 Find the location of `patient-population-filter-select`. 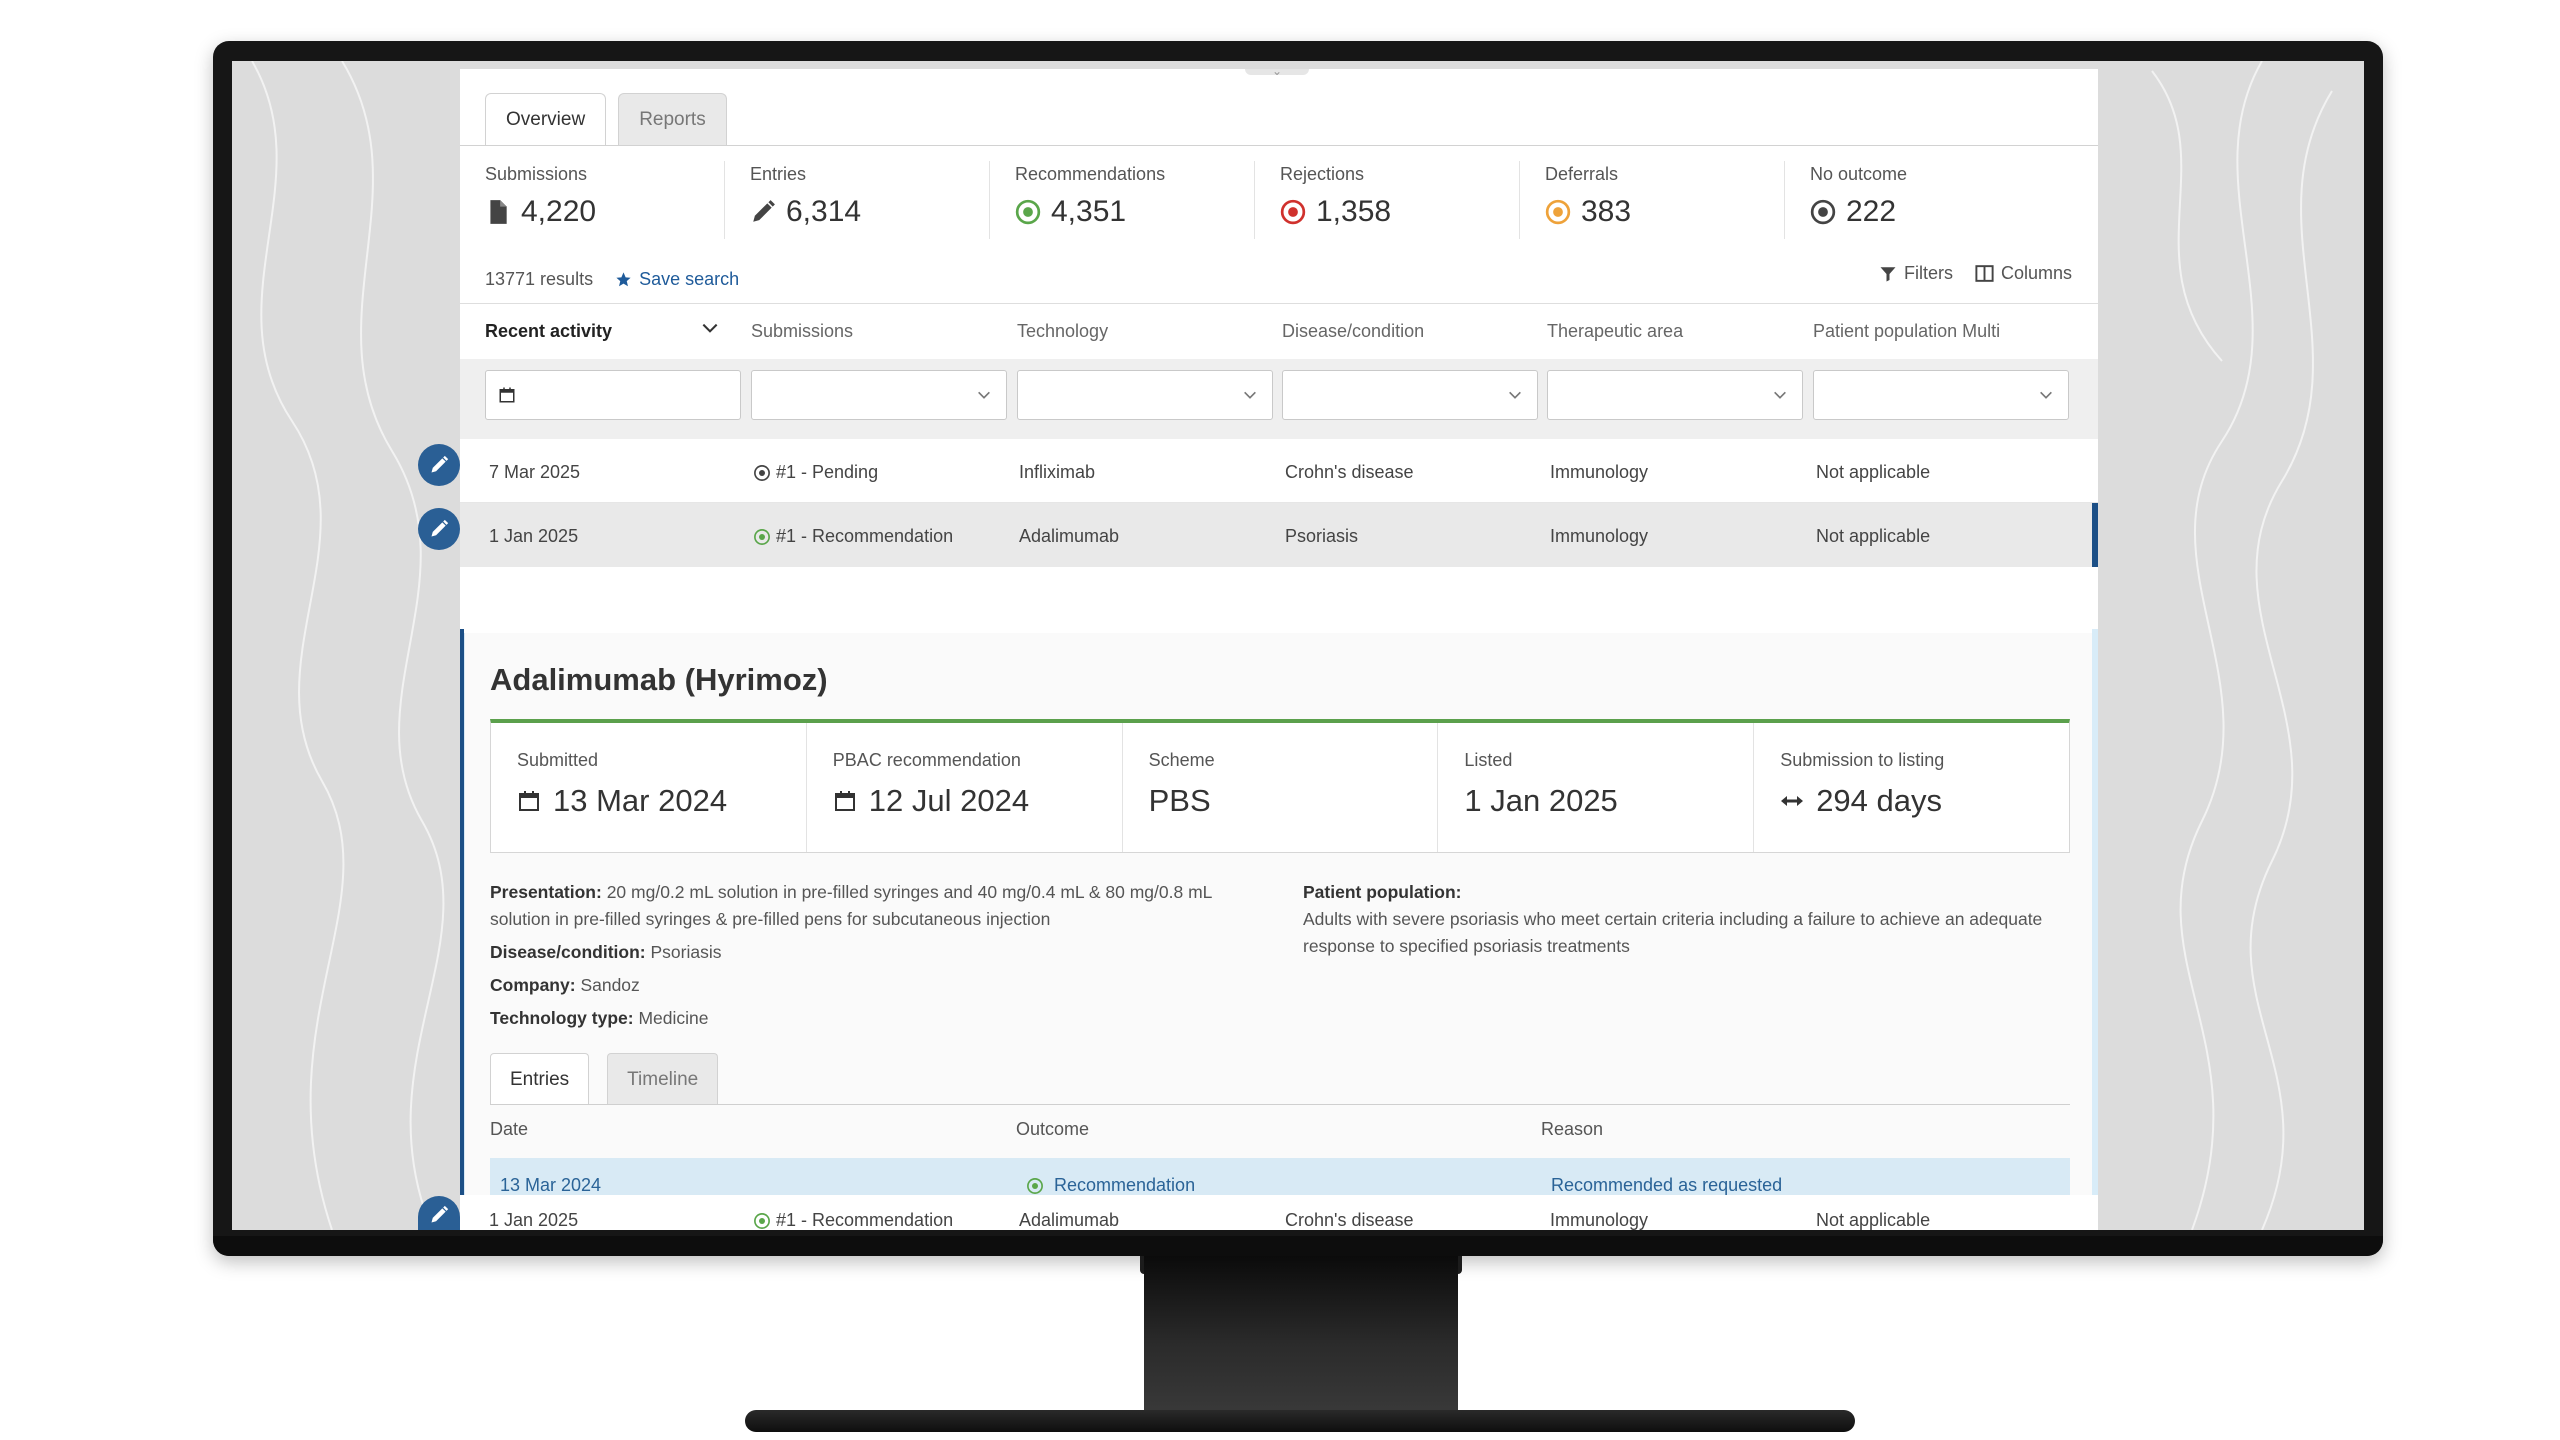

patient-population-filter-select is located at coordinates (1941, 395).